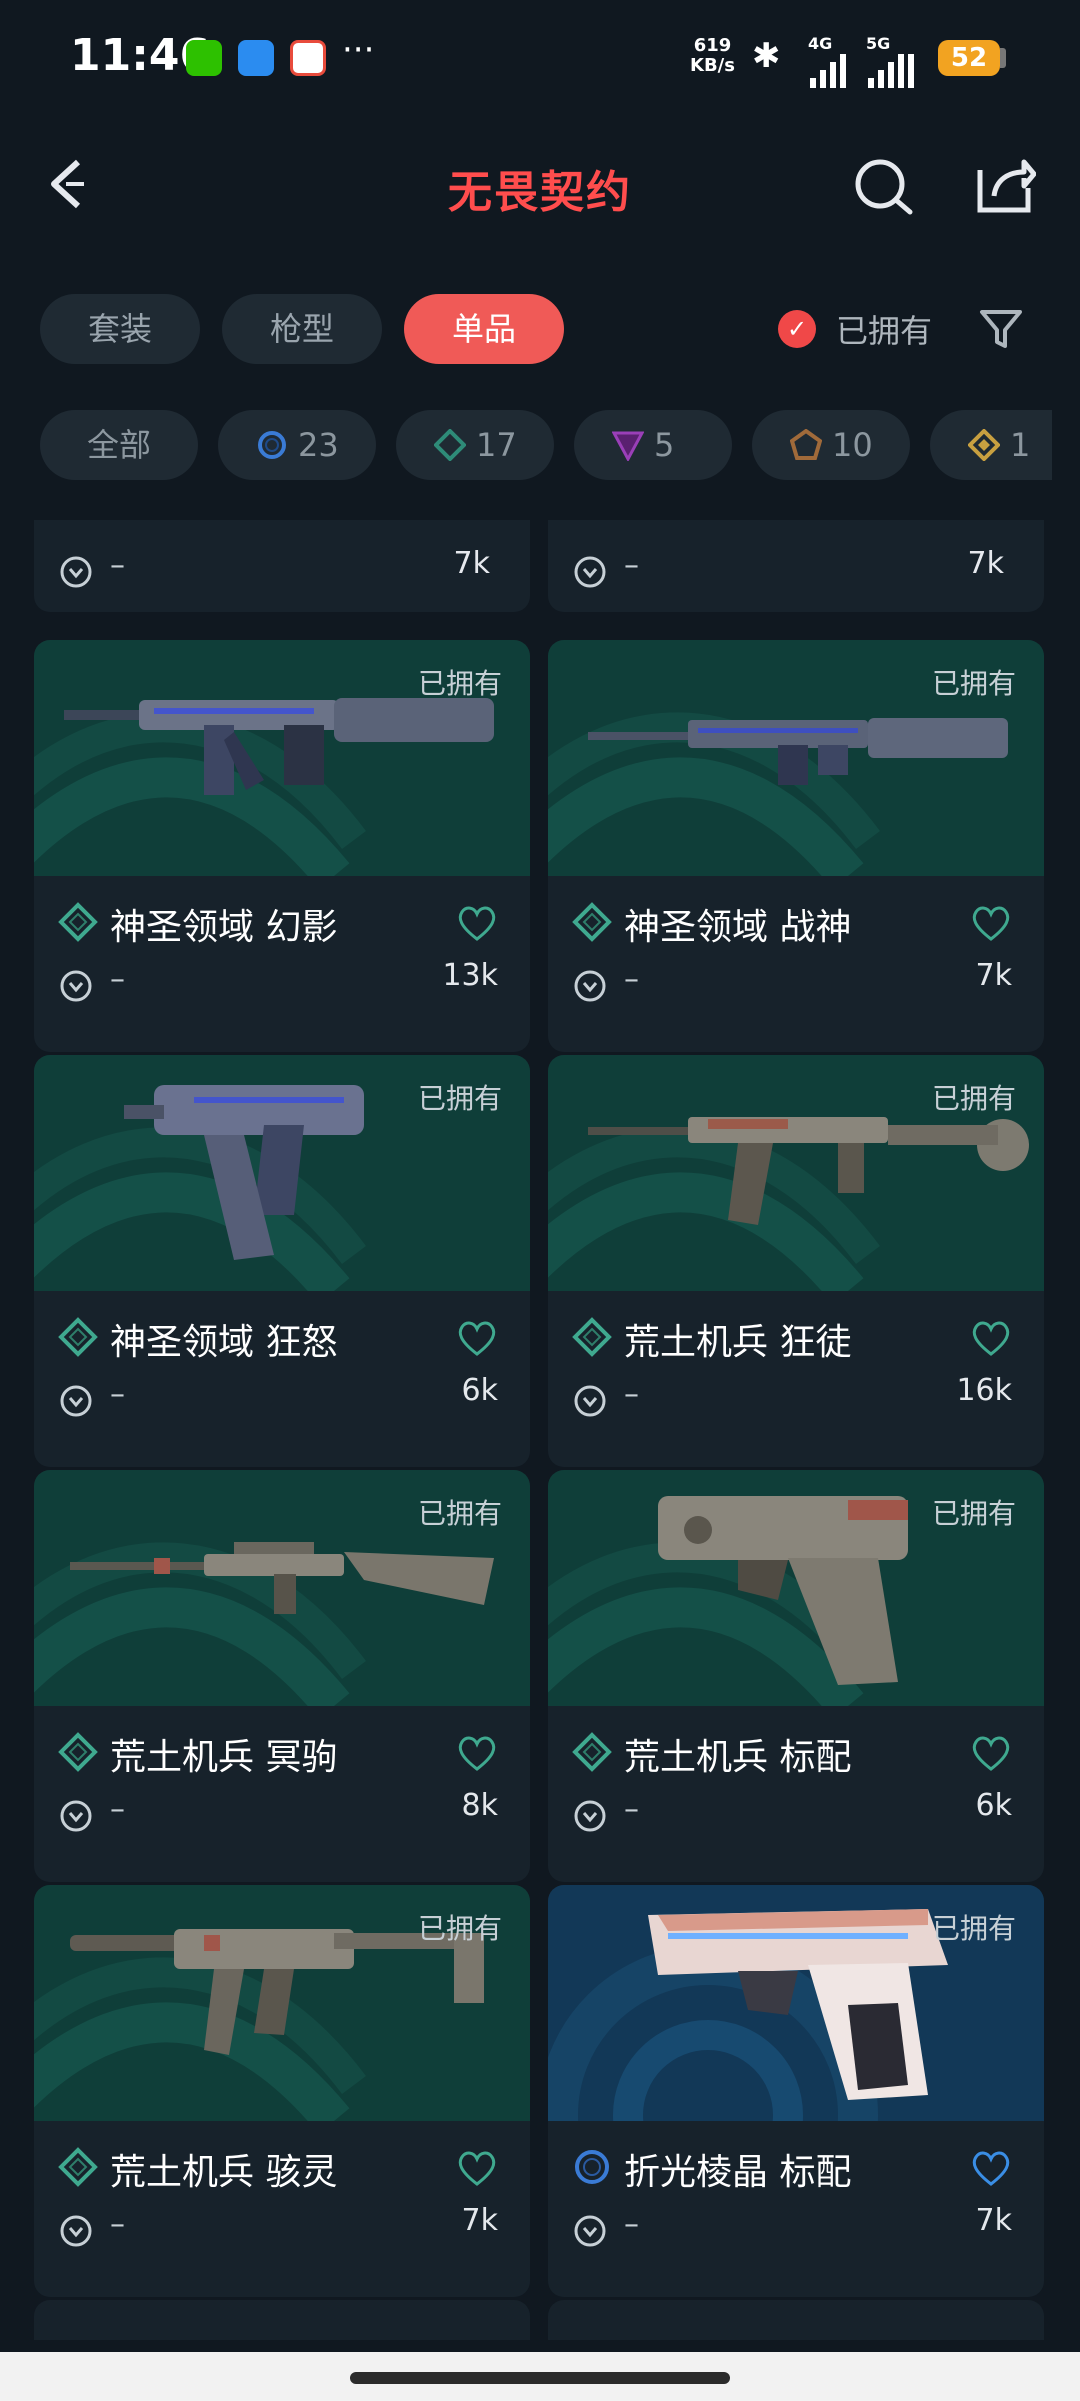 This screenshot has width=1080, height=2401. I want to click on net-speed: 619 KB/s, so click(712, 56).